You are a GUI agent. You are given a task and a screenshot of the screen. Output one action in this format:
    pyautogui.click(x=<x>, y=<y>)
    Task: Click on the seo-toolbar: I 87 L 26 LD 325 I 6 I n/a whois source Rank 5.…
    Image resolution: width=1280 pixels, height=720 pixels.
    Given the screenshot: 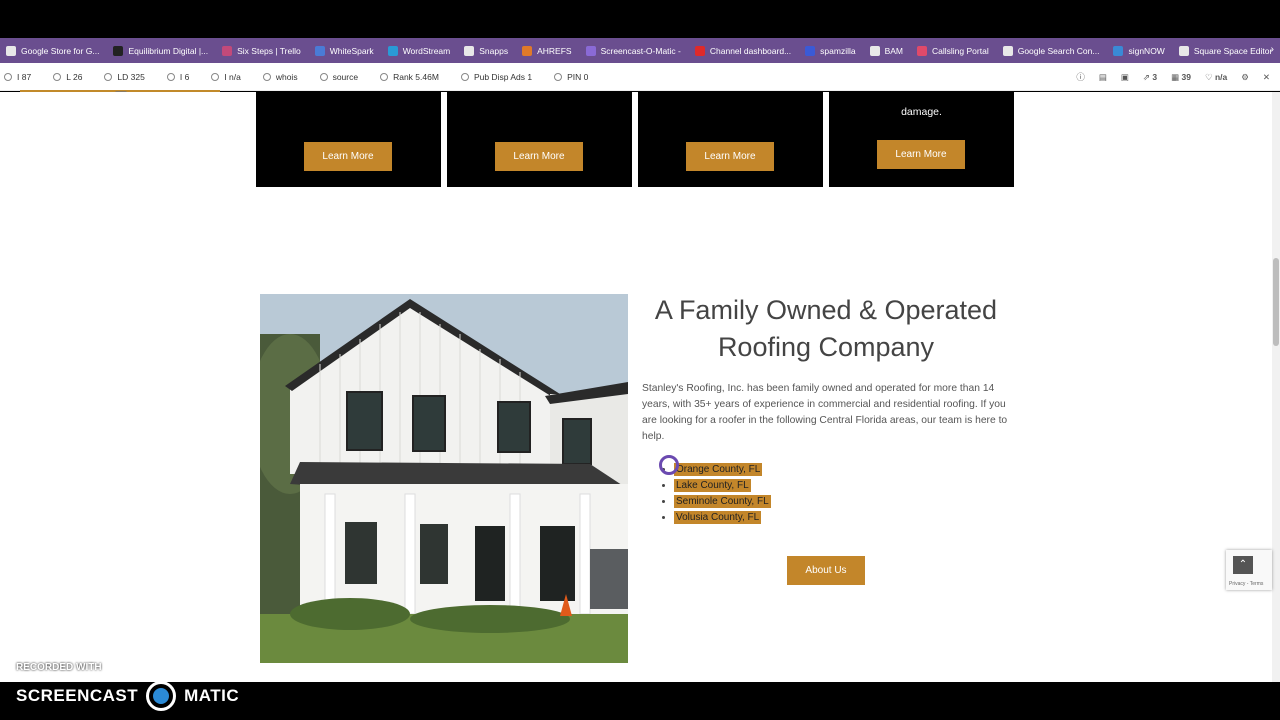 What is the action you would take?
    pyautogui.click(x=640, y=77)
    